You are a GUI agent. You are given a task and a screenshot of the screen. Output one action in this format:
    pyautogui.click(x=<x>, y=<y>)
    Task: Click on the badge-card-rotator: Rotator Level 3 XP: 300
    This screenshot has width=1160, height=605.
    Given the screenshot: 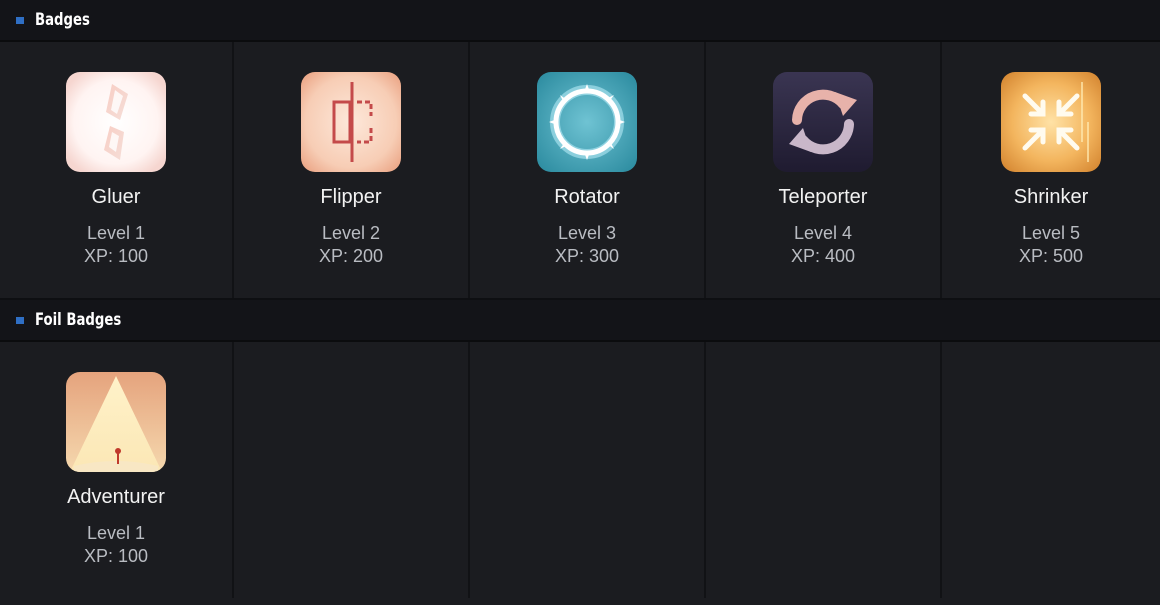 What is the action you would take?
    pyautogui.click(x=588, y=170)
    